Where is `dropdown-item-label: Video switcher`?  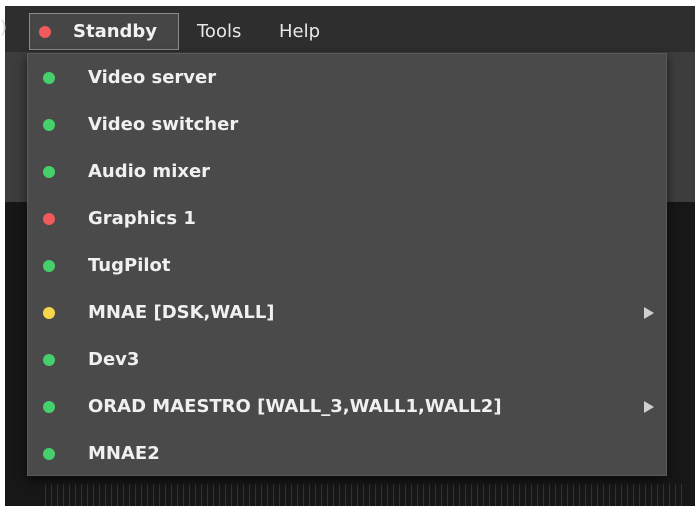 dropdown-item-label: Video switcher is located at coordinates (163, 124).